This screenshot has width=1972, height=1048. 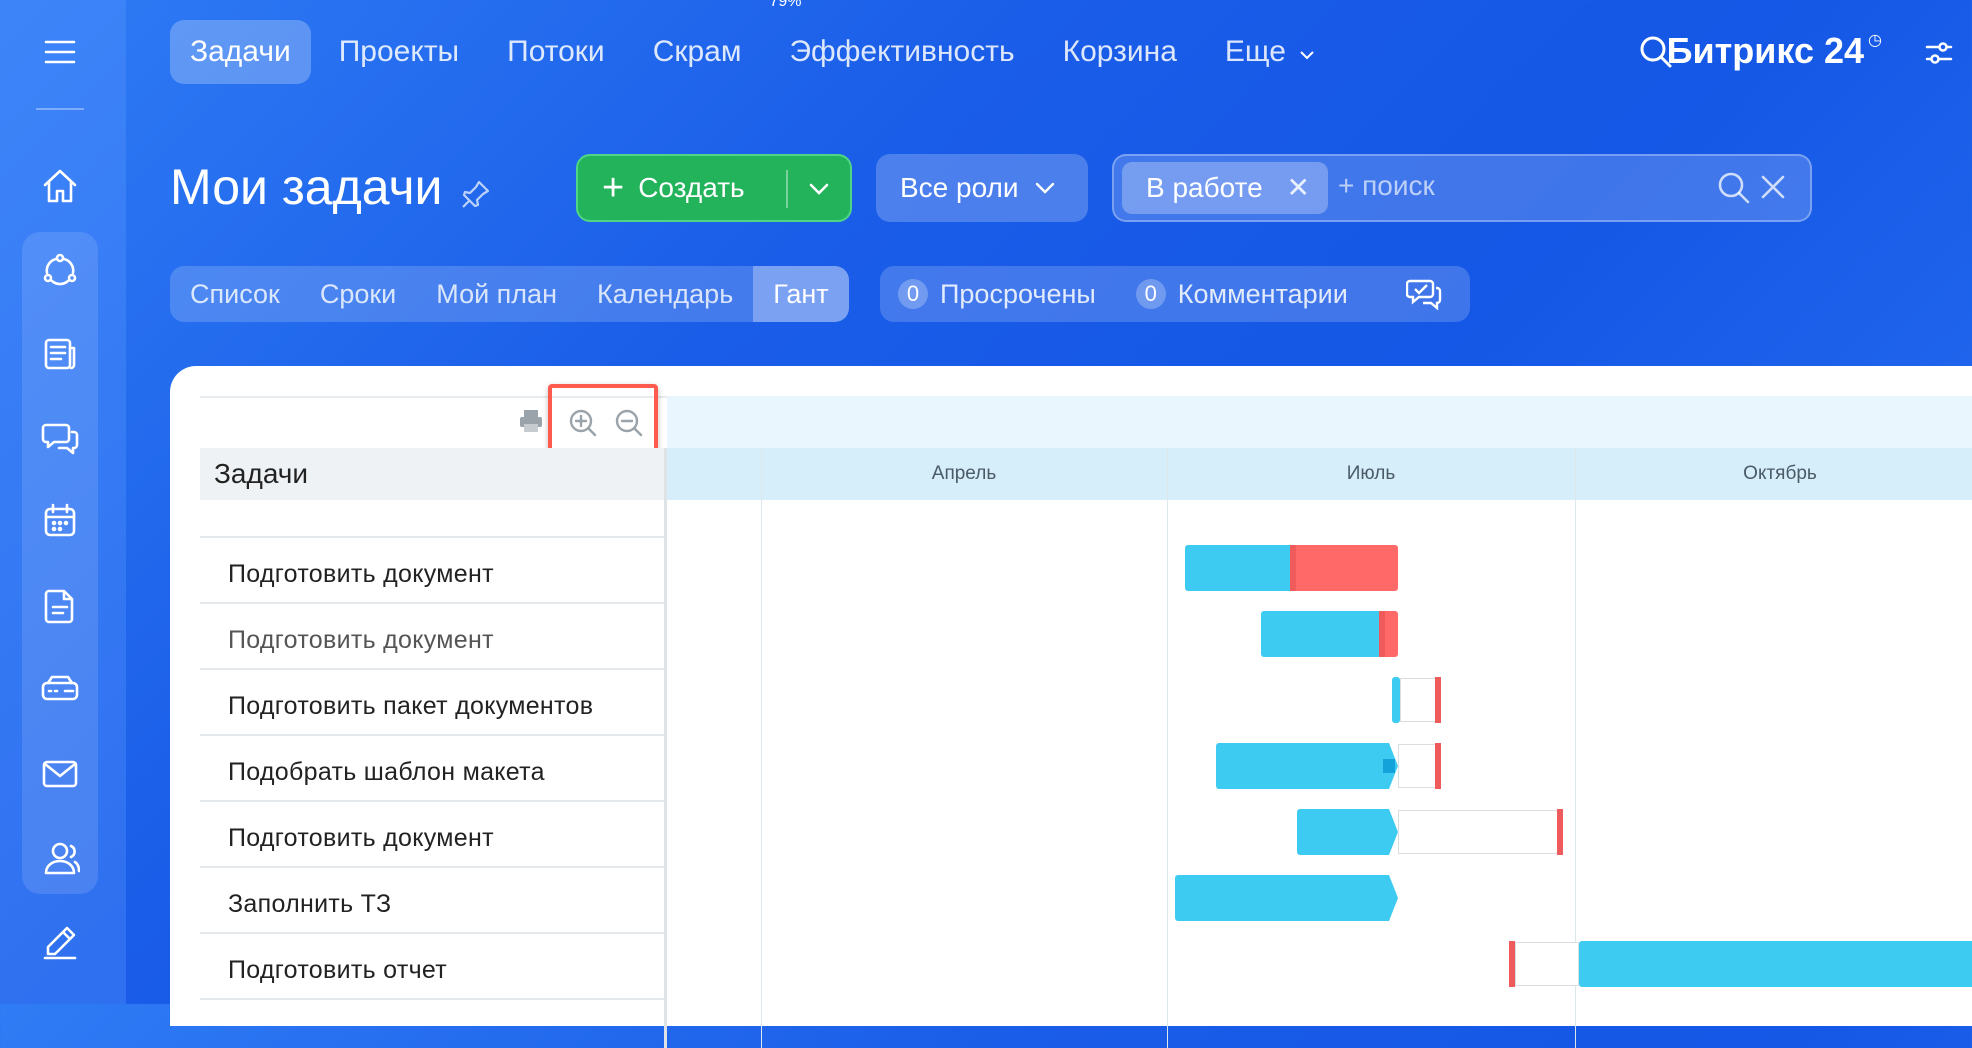 I want to click on chat-icon, so click(x=60, y=438).